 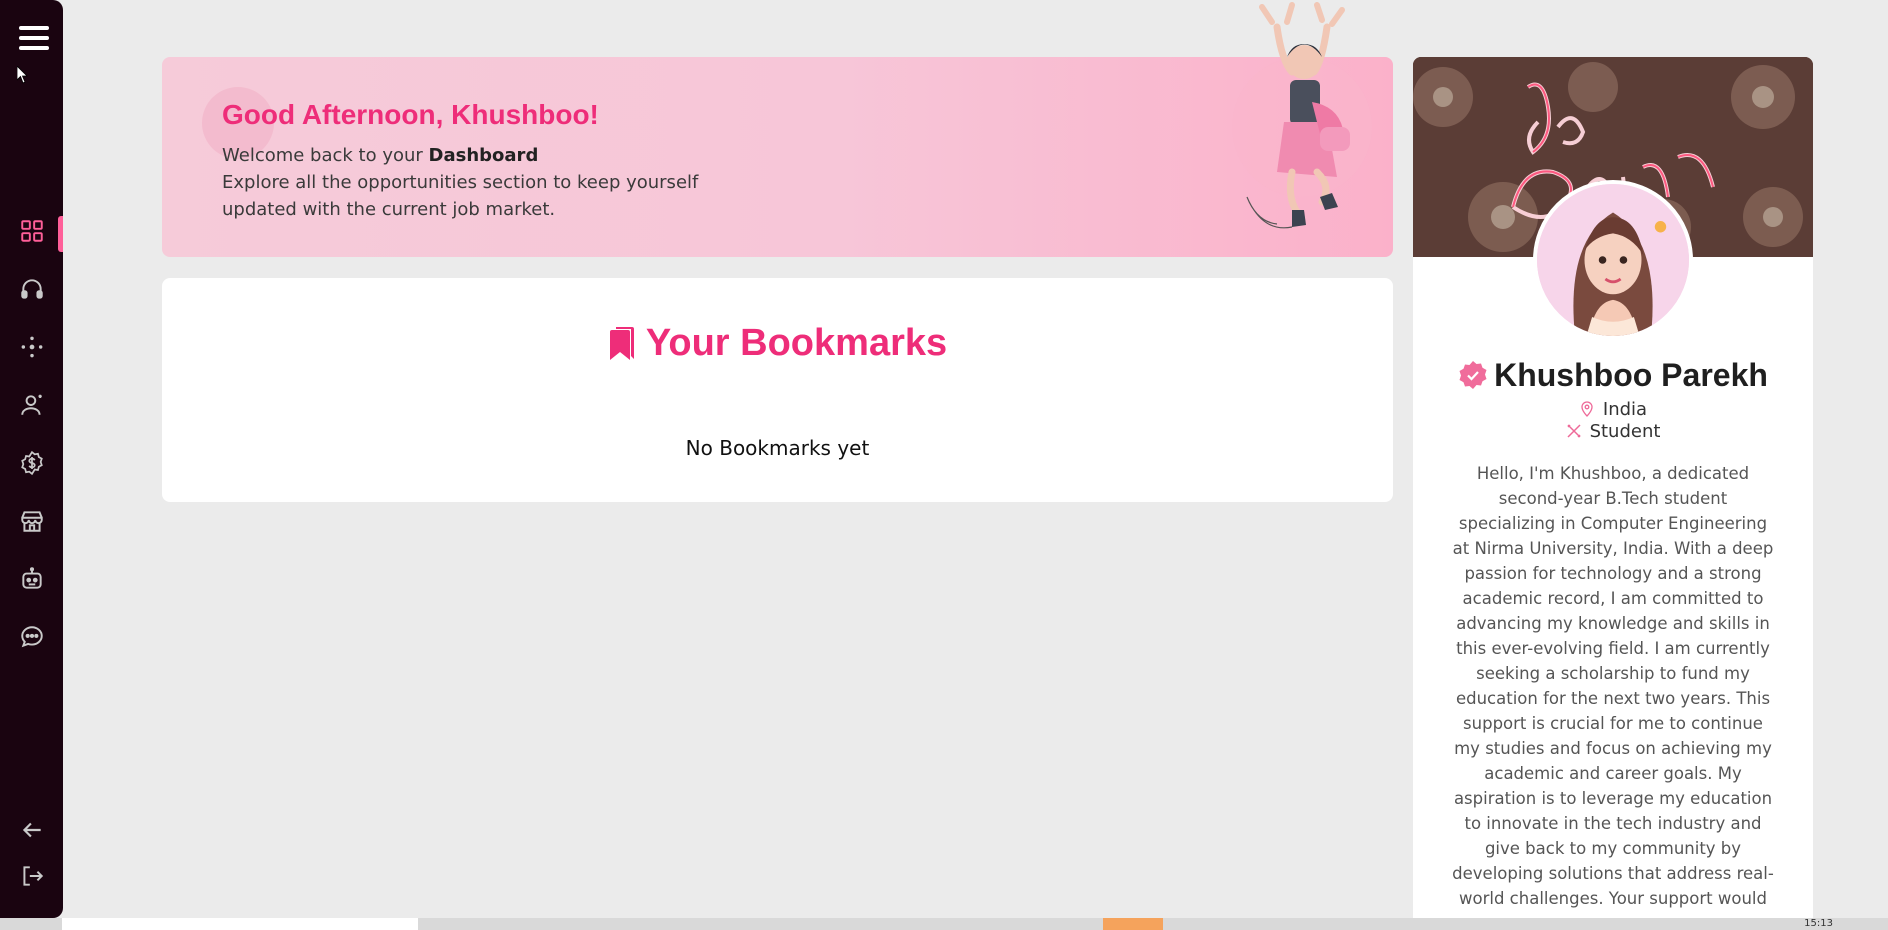 I want to click on dashboard-label: Dashboard, so click(x=483, y=155).